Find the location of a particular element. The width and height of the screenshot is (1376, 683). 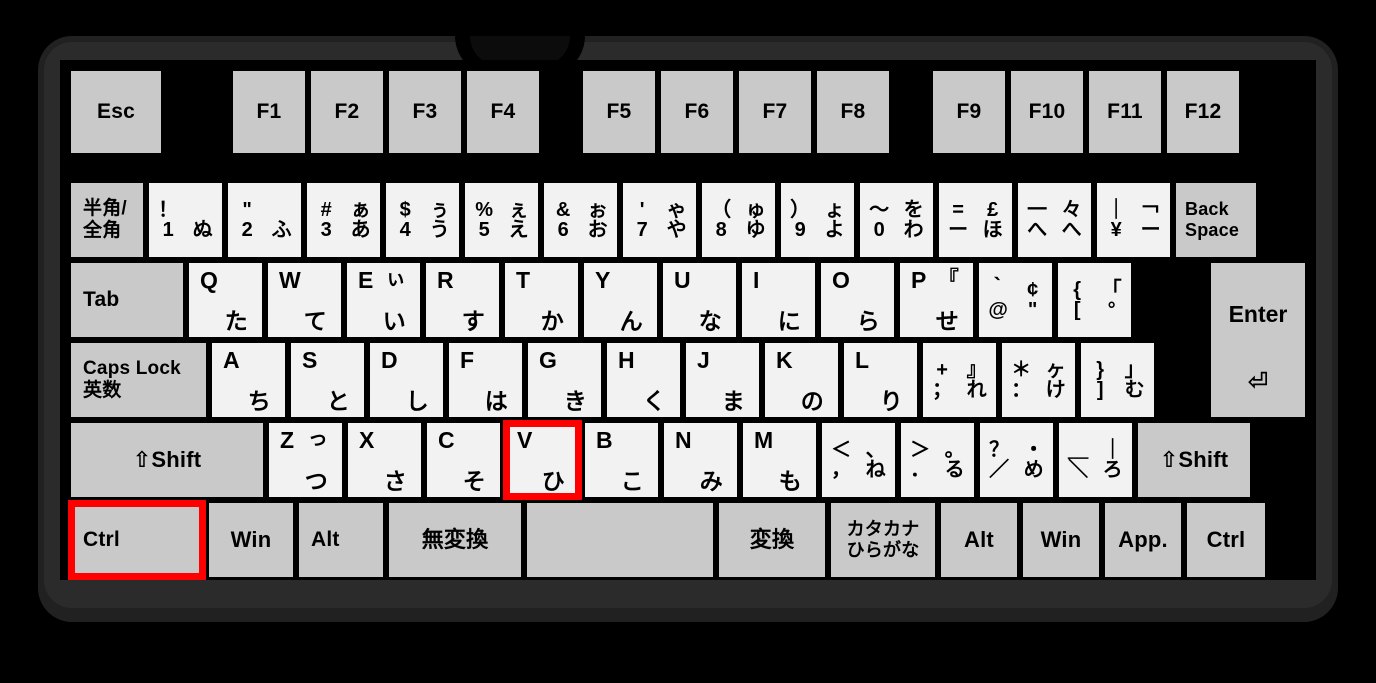

key-m-kana: も is located at coordinates (790, 480).